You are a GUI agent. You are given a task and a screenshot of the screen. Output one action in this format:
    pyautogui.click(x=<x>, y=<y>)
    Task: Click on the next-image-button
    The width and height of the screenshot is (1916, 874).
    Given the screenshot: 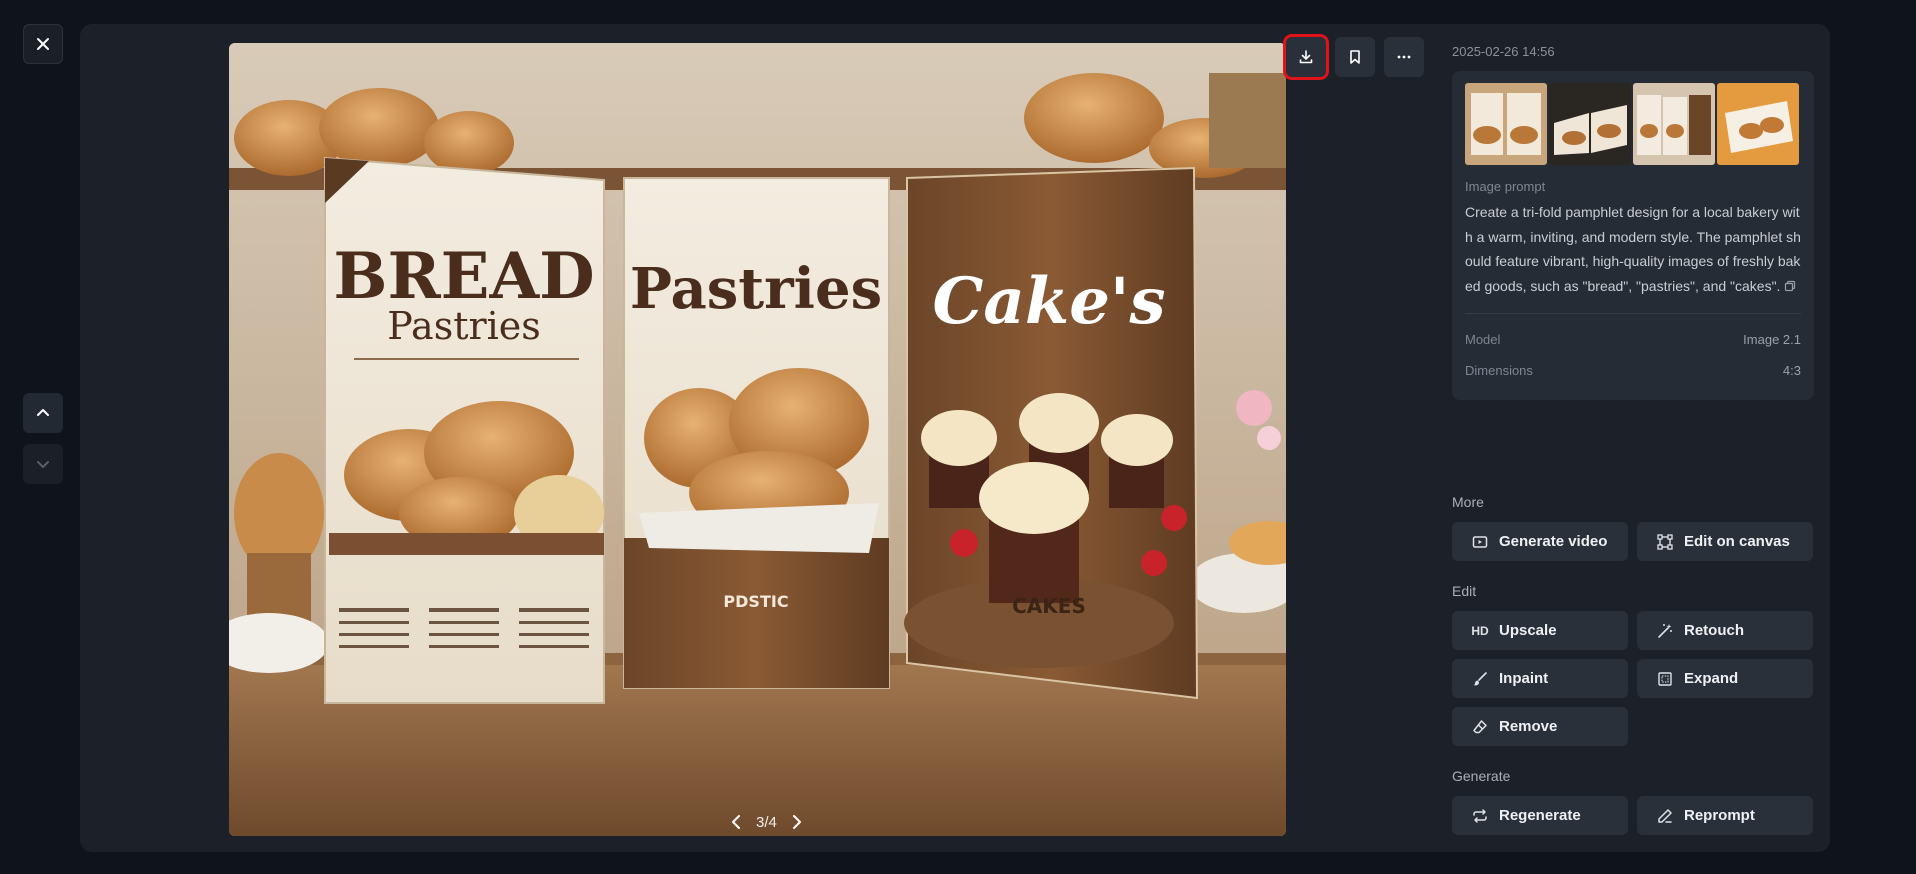 What is the action you would take?
    pyautogui.click(x=43, y=464)
    